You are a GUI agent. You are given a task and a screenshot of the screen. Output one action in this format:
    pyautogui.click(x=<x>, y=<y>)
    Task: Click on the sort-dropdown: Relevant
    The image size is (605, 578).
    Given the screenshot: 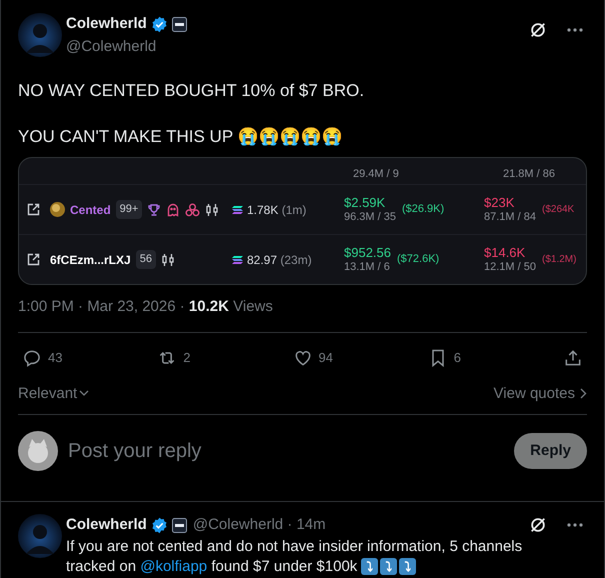 What is the action you would take?
    pyautogui.click(x=54, y=393)
    